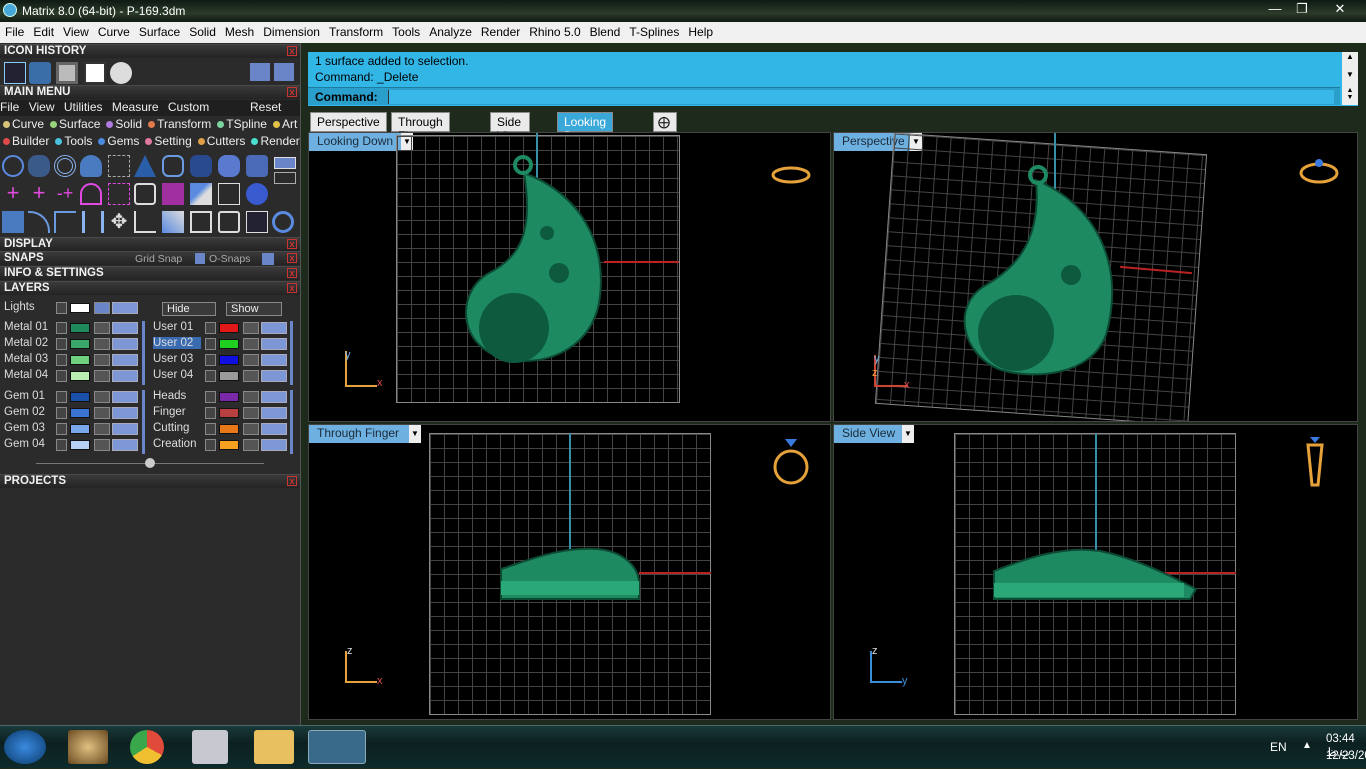  What do you see at coordinates (150, 288) in the screenshot?
I see `layers-header: LAYERS x` at bounding box center [150, 288].